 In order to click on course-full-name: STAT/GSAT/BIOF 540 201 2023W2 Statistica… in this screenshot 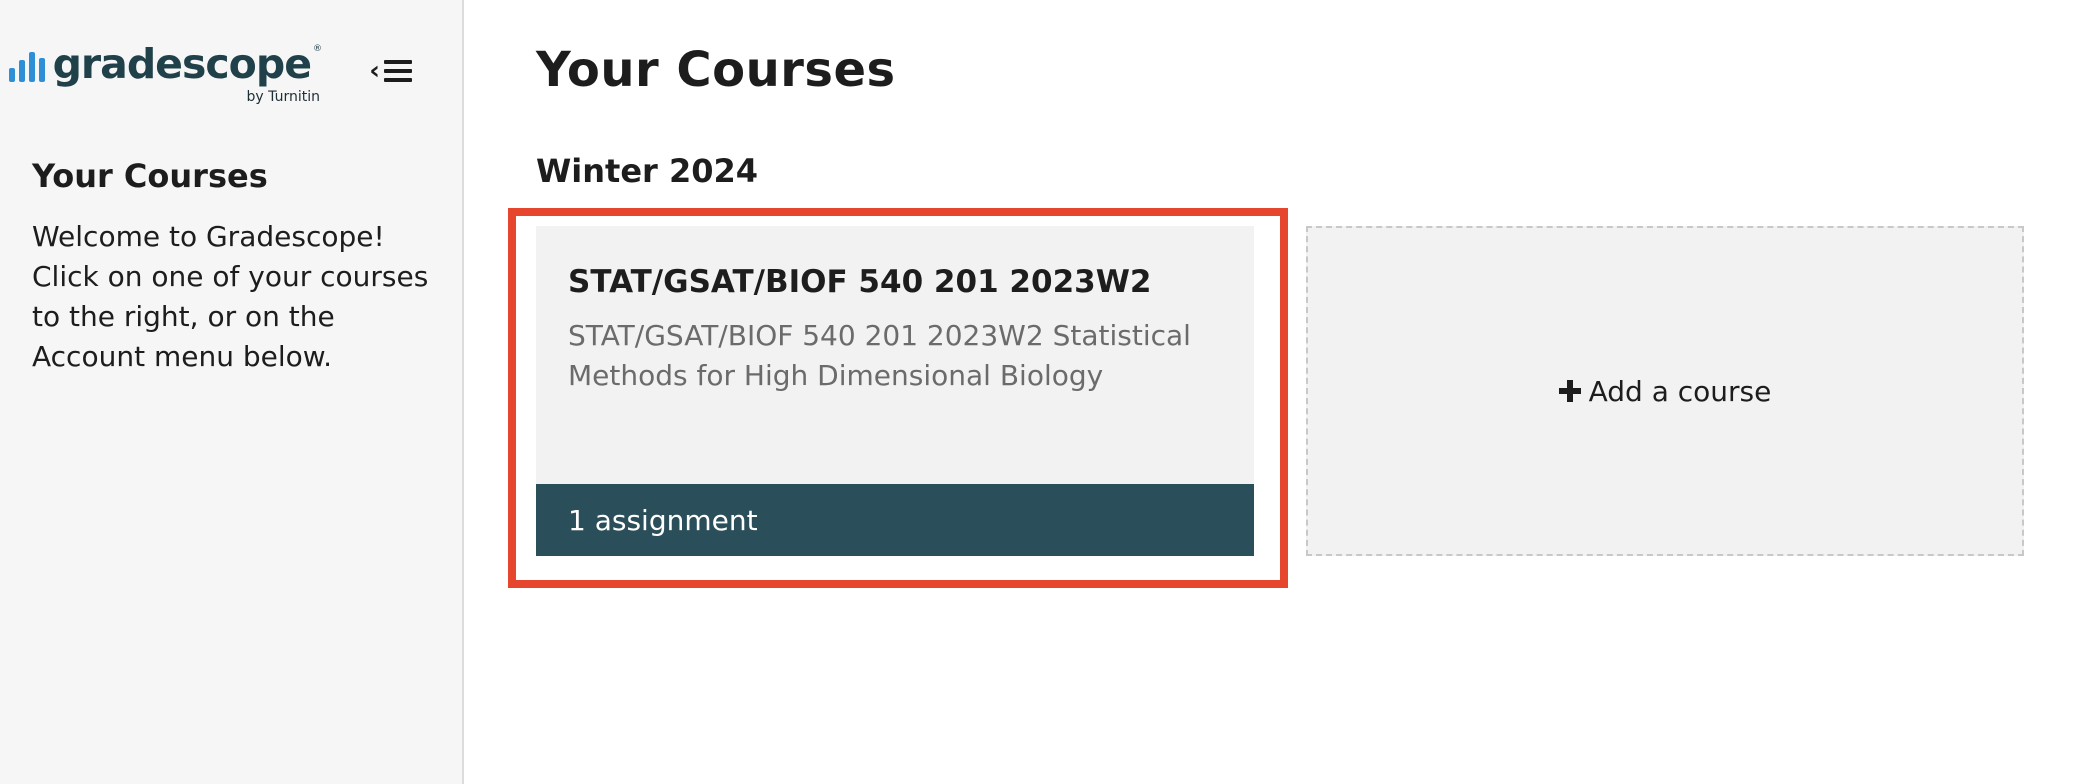, I will do `click(879, 355)`.